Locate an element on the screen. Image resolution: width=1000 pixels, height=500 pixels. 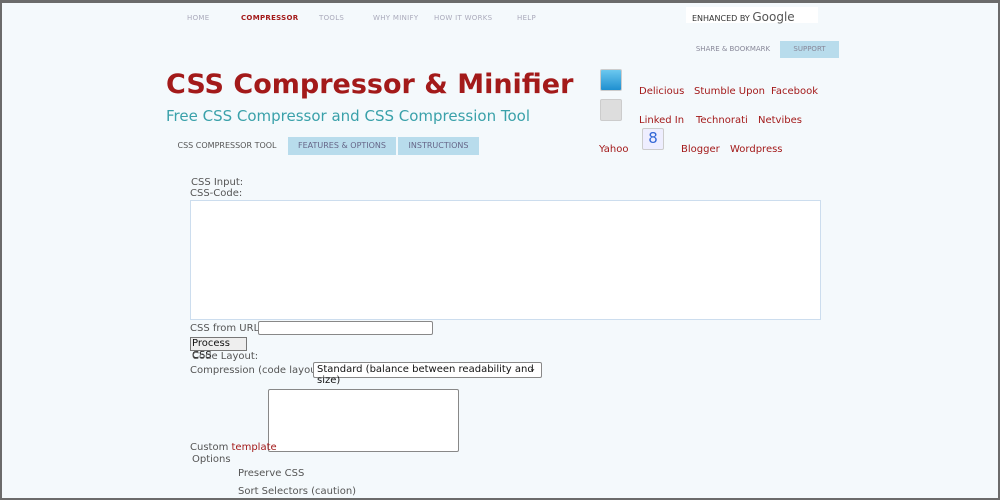
tab-css-compressor-tool: CSS COMPRESSOR TOOL is located at coordinates (227, 146).